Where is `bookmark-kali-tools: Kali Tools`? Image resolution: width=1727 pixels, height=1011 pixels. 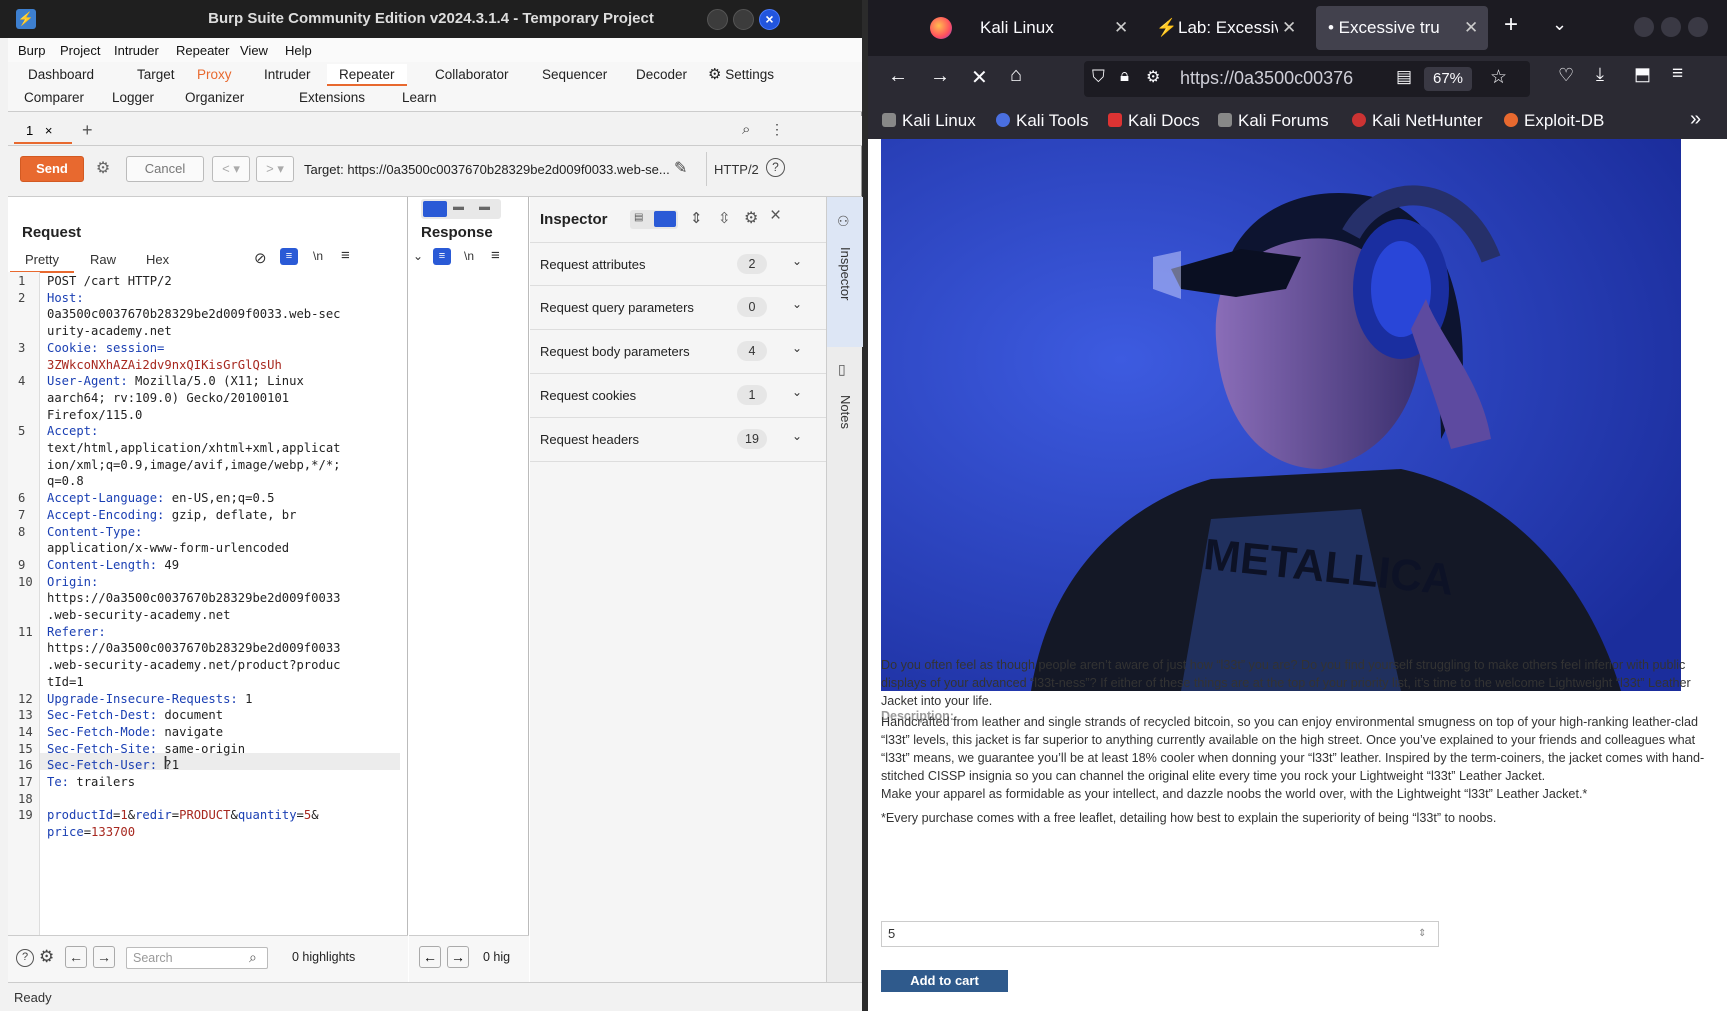
bookmark-kali-tools: Kali Tools is located at coordinates (1042, 121).